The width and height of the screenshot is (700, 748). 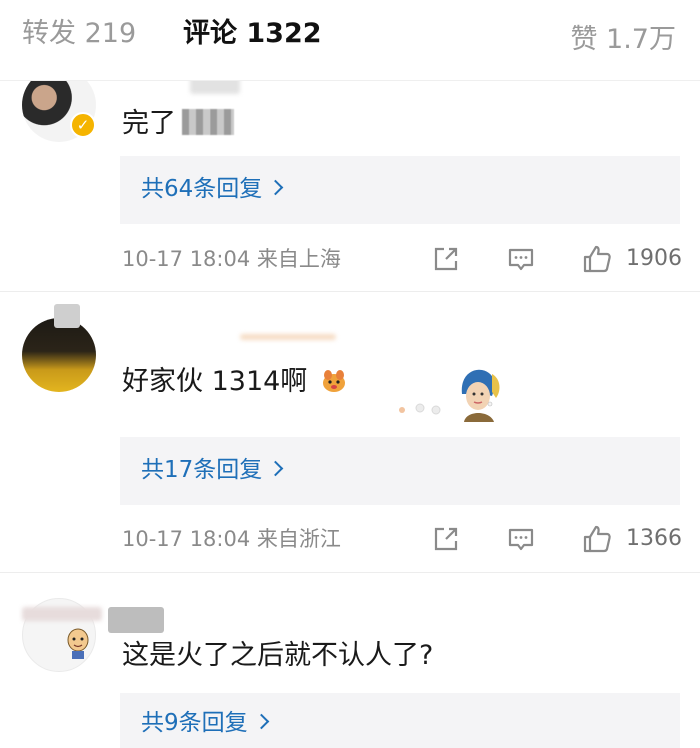 I want to click on comment-meta-row: 10-17 18:04 来自上海 1906, so click(x=350, y=260).